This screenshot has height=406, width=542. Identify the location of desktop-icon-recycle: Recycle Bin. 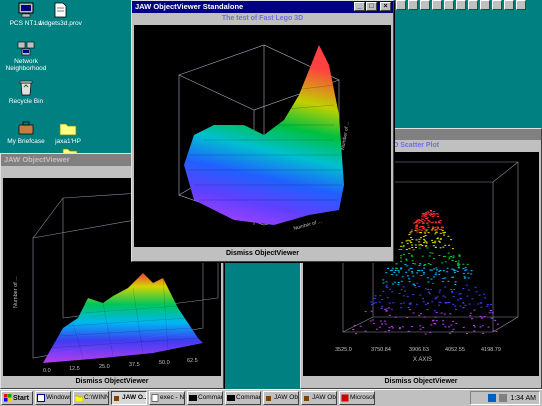
(26, 92).